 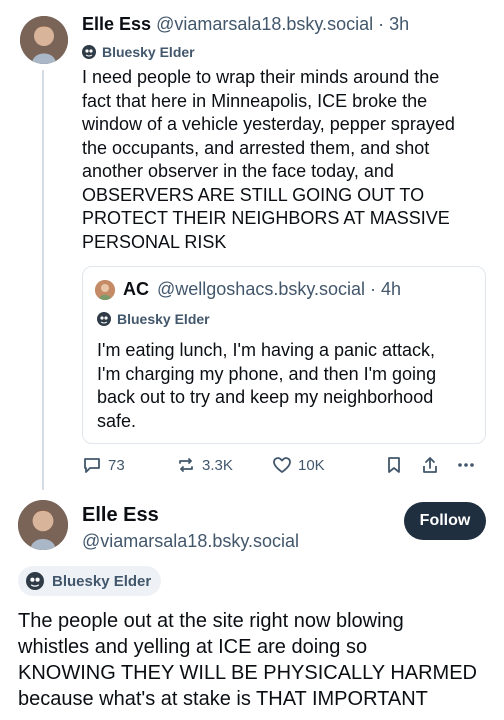 I want to click on more-options-button, so click(x=466, y=465).